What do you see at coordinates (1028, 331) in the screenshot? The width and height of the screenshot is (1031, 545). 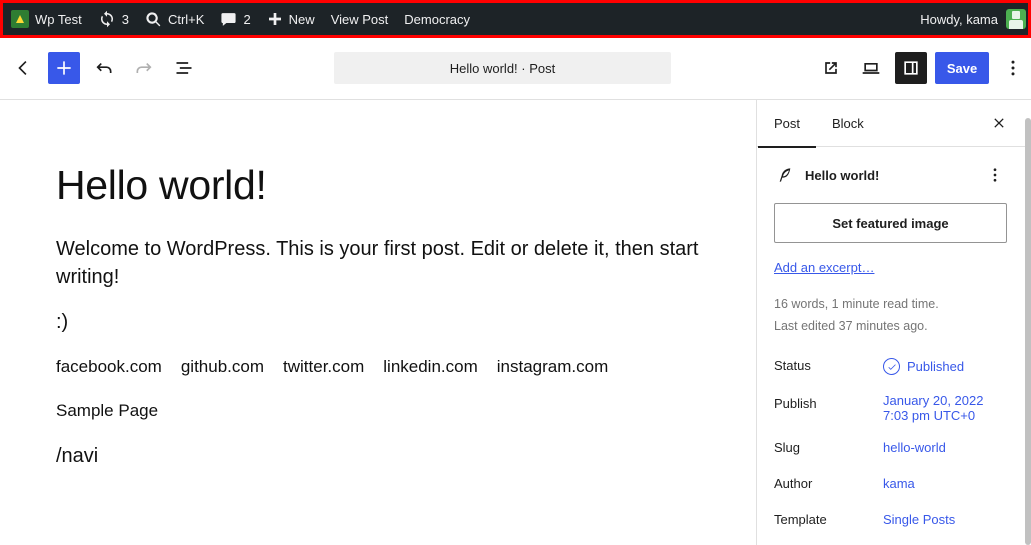 I see `sidebar-scrollbar` at bounding box center [1028, 331].